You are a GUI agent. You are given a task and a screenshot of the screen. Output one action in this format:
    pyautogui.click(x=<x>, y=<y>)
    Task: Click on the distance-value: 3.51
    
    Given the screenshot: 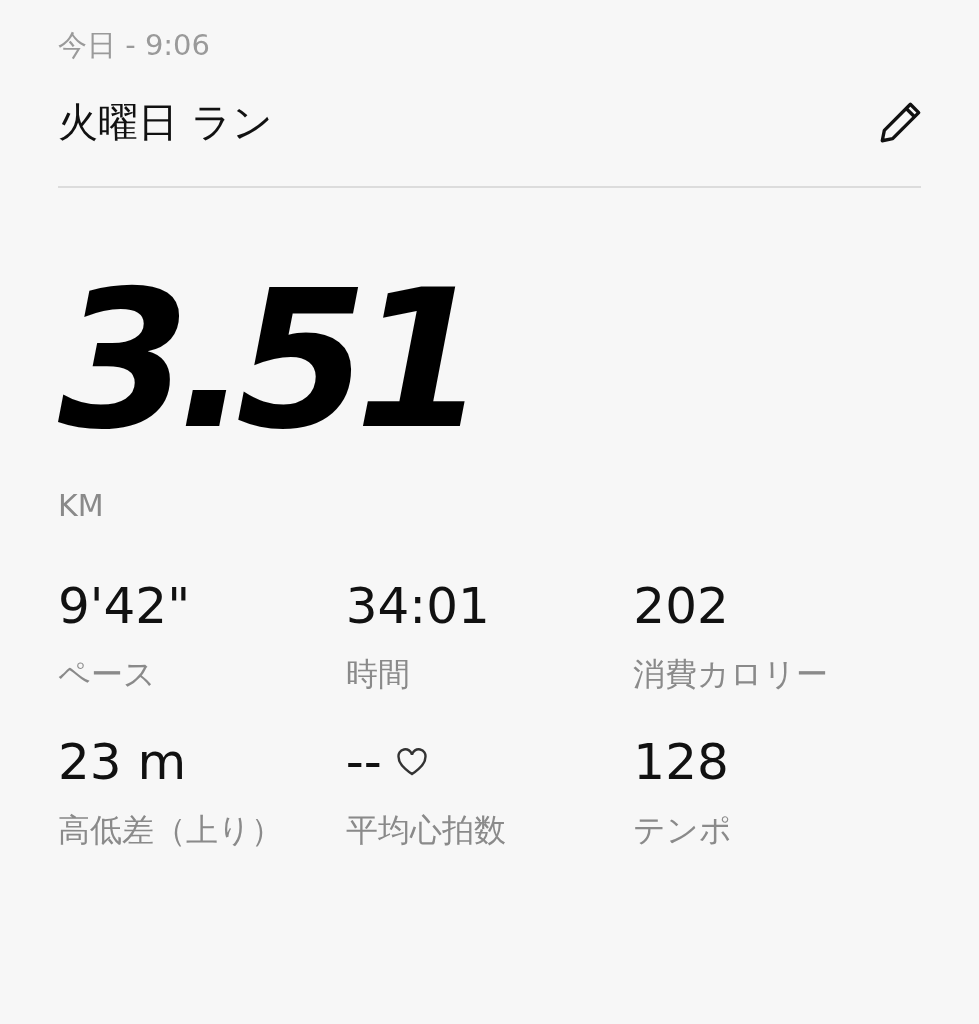 What is the action you would take?
    pyautogui.click(x=266, y=361)
    